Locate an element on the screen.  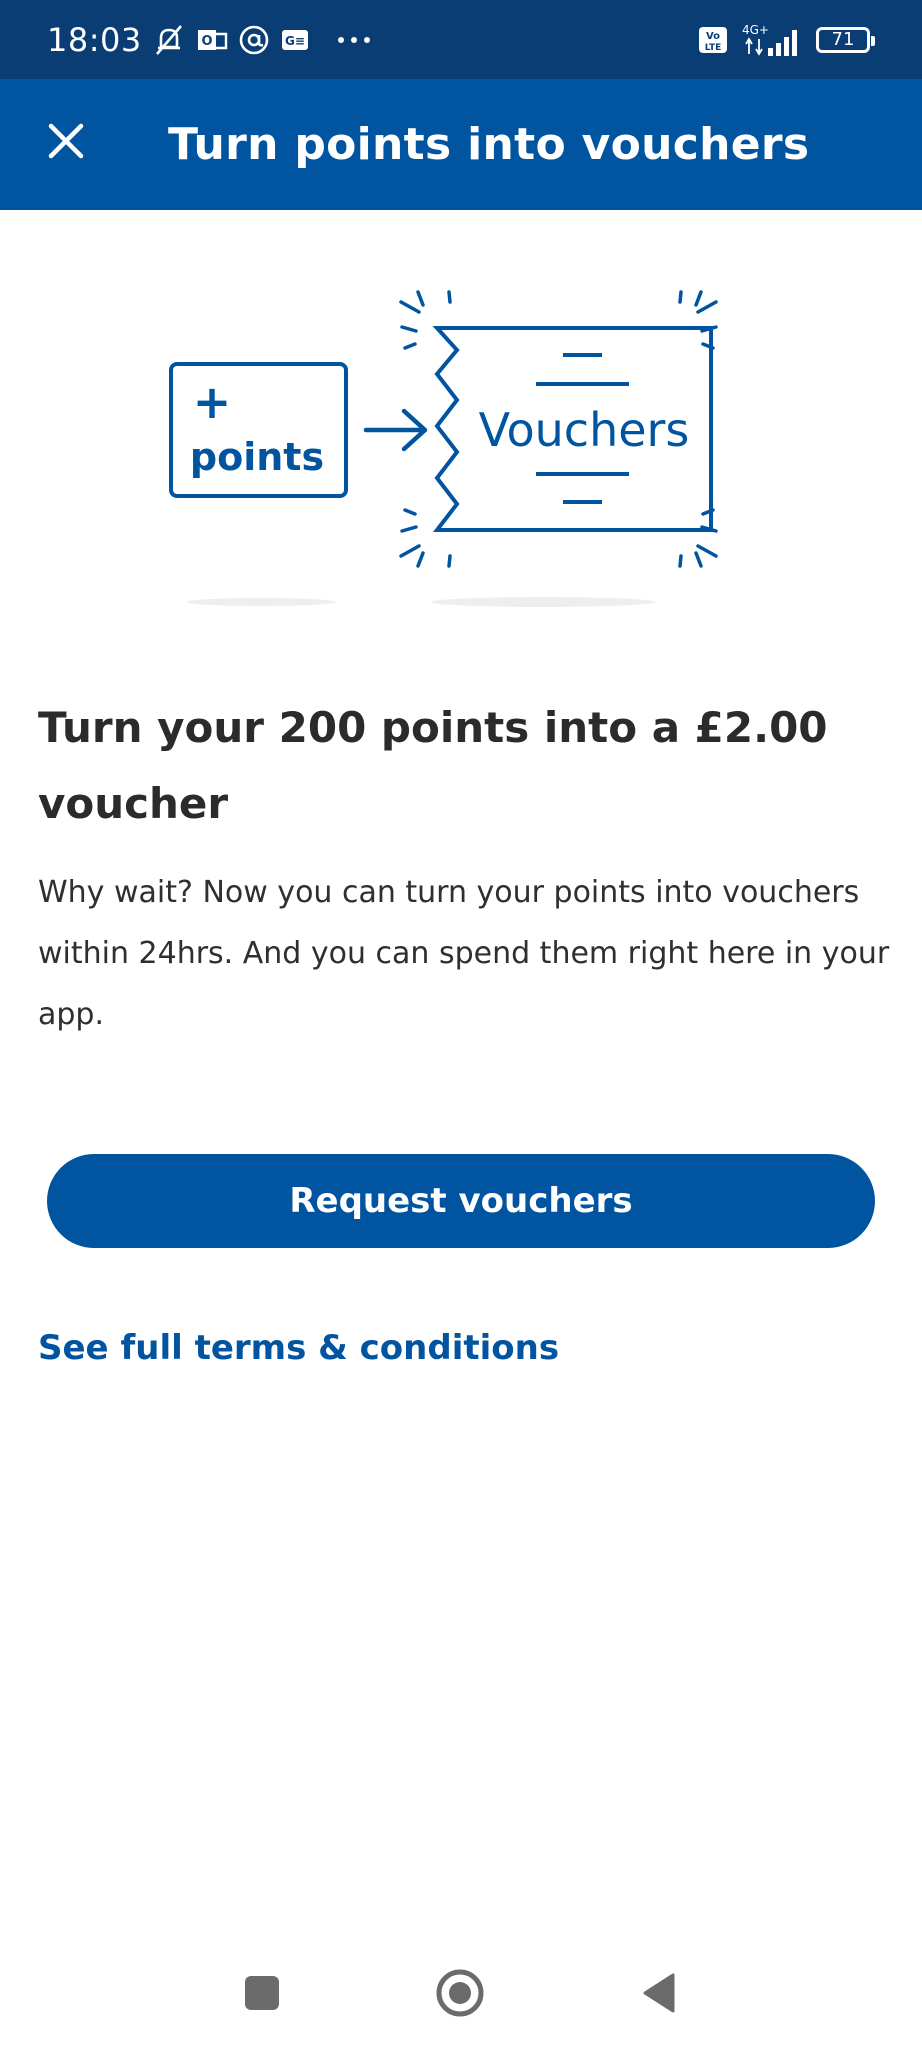
points-plus-sign: + is located at coordinates (212, 402).